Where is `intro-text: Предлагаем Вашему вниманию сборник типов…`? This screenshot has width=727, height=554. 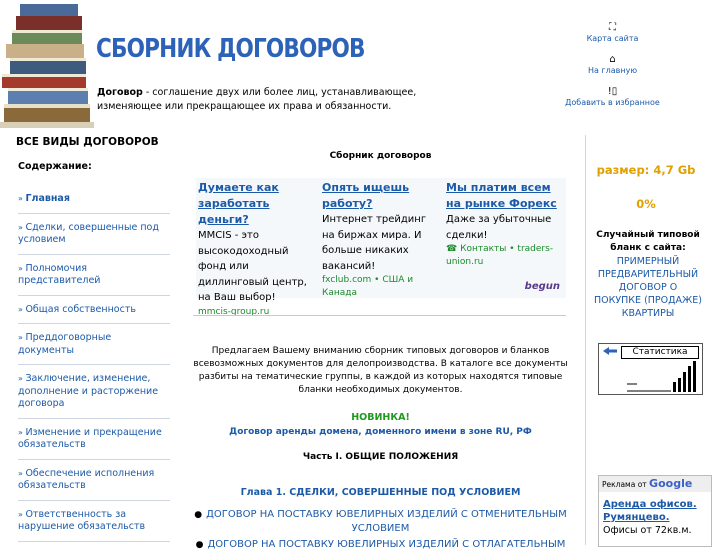 intro-text: Предлагаем Вашему вниманию сборник типов… is located at coordinates (380, 370).